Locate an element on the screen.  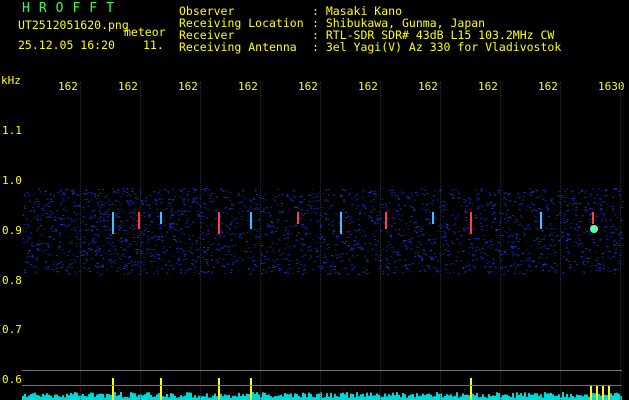
datetime: 25.12.05 16:20 is located at coordinates (66, 45).